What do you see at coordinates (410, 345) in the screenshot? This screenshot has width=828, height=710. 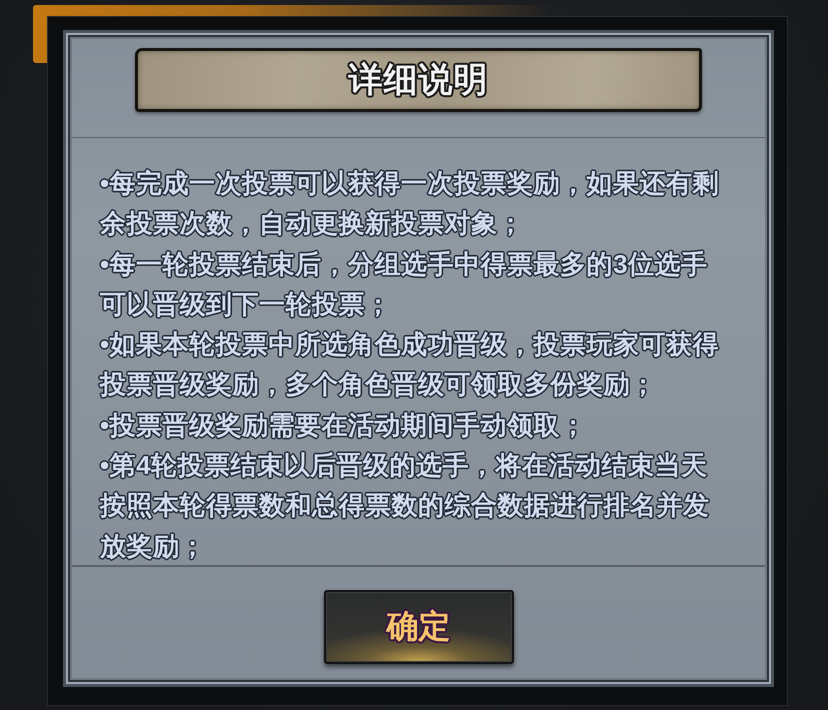 I see `rule-text-line: •如果本轮投票中所选角色成功晋级，投票玩家可获得` at bounding box center [410, 345].